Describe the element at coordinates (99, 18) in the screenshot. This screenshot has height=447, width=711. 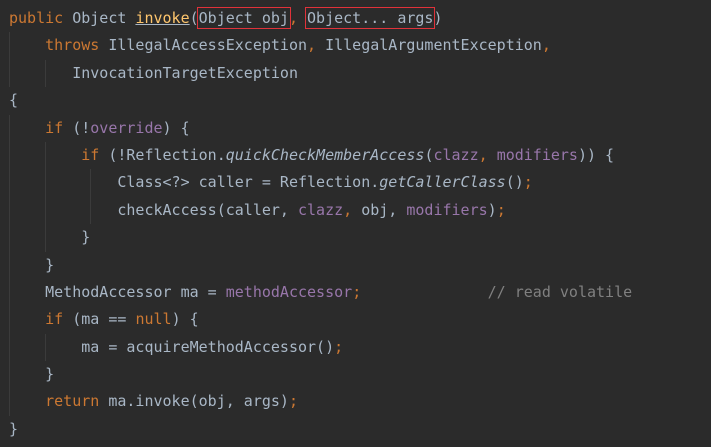
I see `return-type: Object` at that location.